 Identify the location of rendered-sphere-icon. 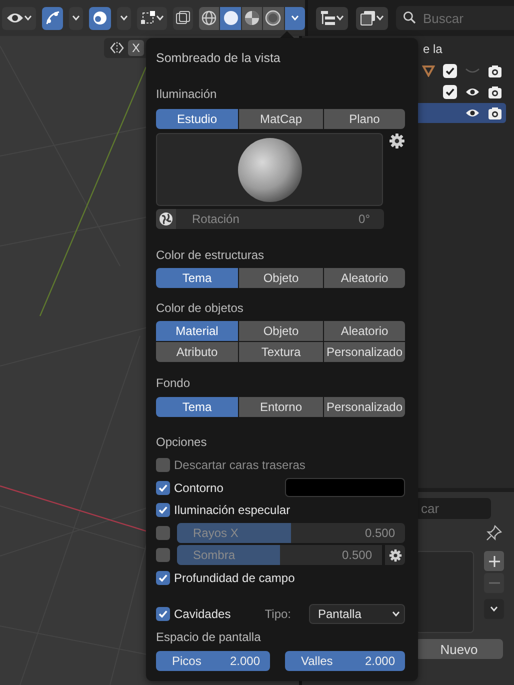
(273, 18).